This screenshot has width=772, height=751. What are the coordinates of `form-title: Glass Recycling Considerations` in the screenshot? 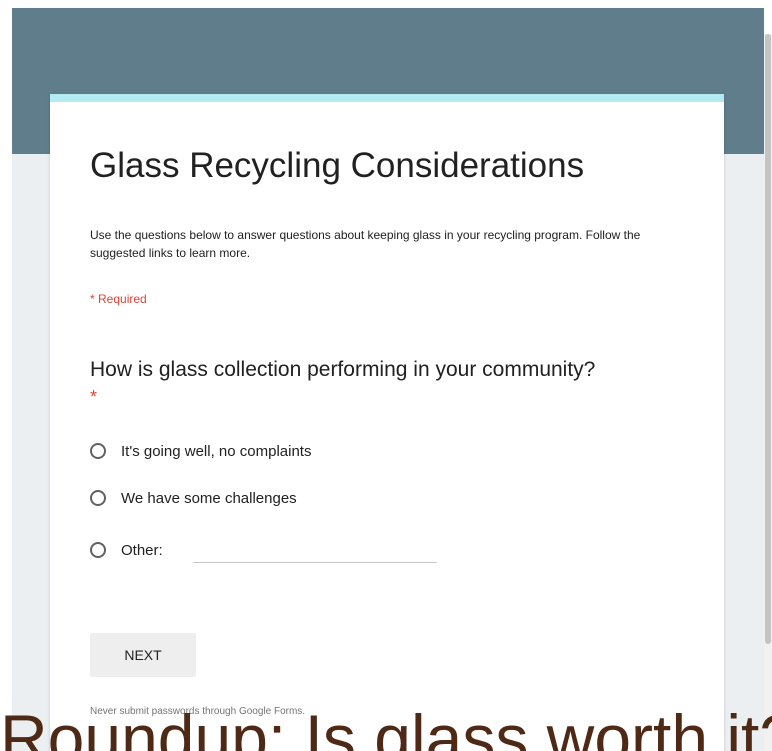 It's located at (337, 165).